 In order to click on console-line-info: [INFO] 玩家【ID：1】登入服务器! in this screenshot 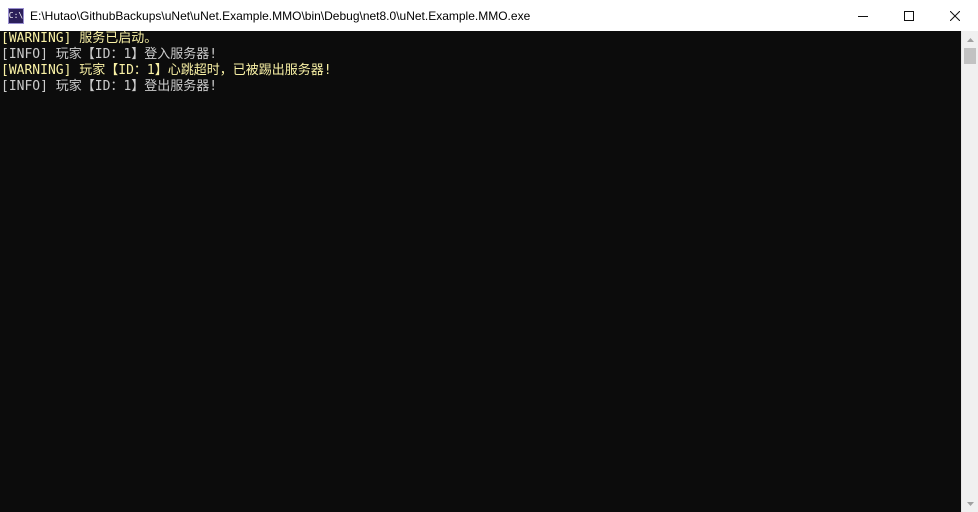, I will do `click(109, 54)`.